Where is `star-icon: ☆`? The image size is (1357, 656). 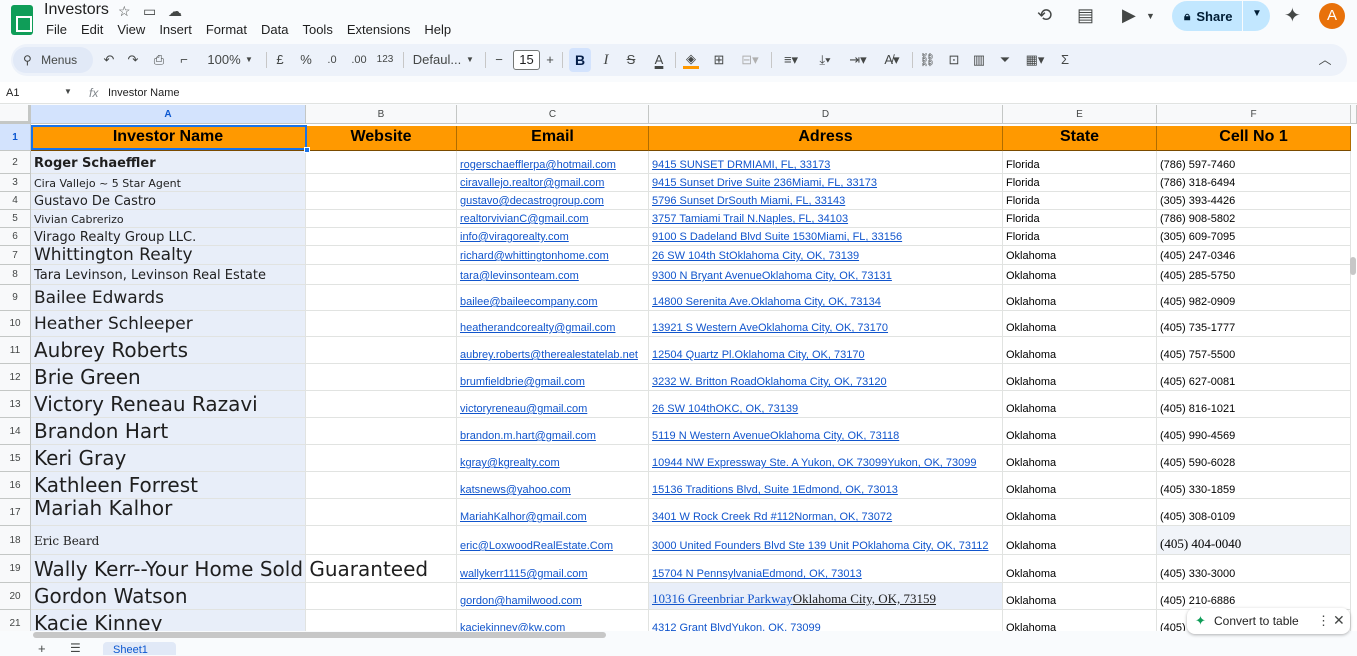 star-icon: ☆ is located at coordinates (124, 11).